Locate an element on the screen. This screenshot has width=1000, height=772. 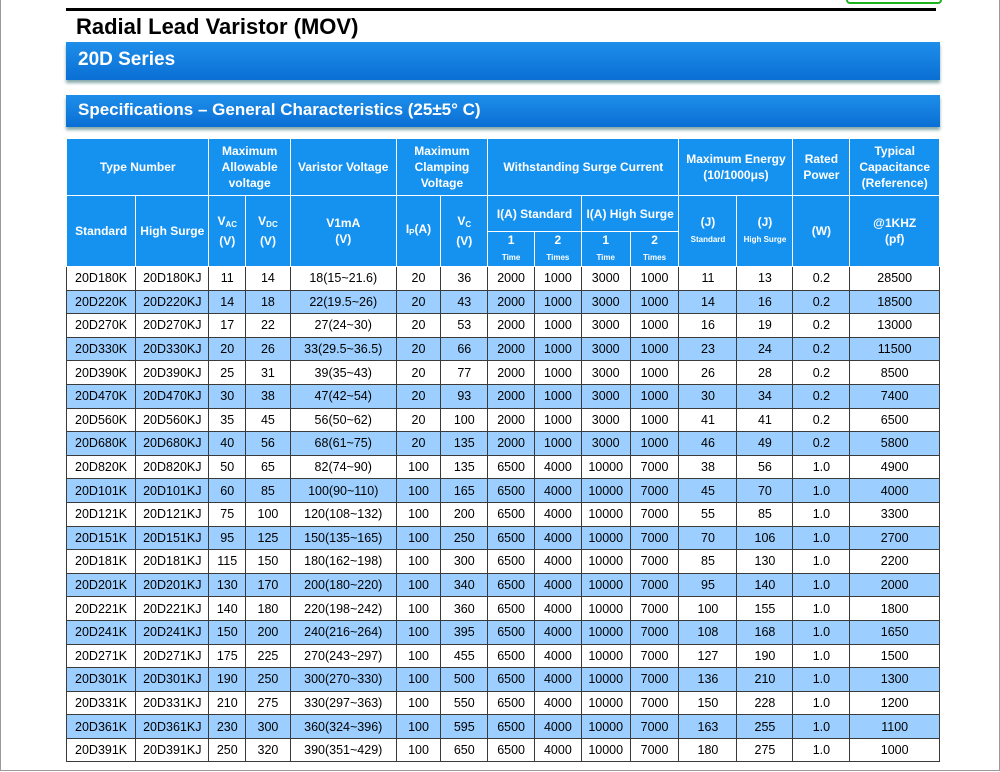
cell-v1ma: 270(243~297) is located at coordinates (343, 656).